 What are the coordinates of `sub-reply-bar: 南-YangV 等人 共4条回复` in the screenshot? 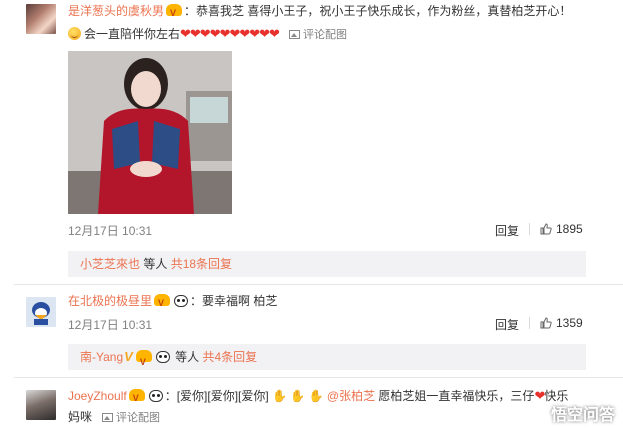 It's located at (327, 359).